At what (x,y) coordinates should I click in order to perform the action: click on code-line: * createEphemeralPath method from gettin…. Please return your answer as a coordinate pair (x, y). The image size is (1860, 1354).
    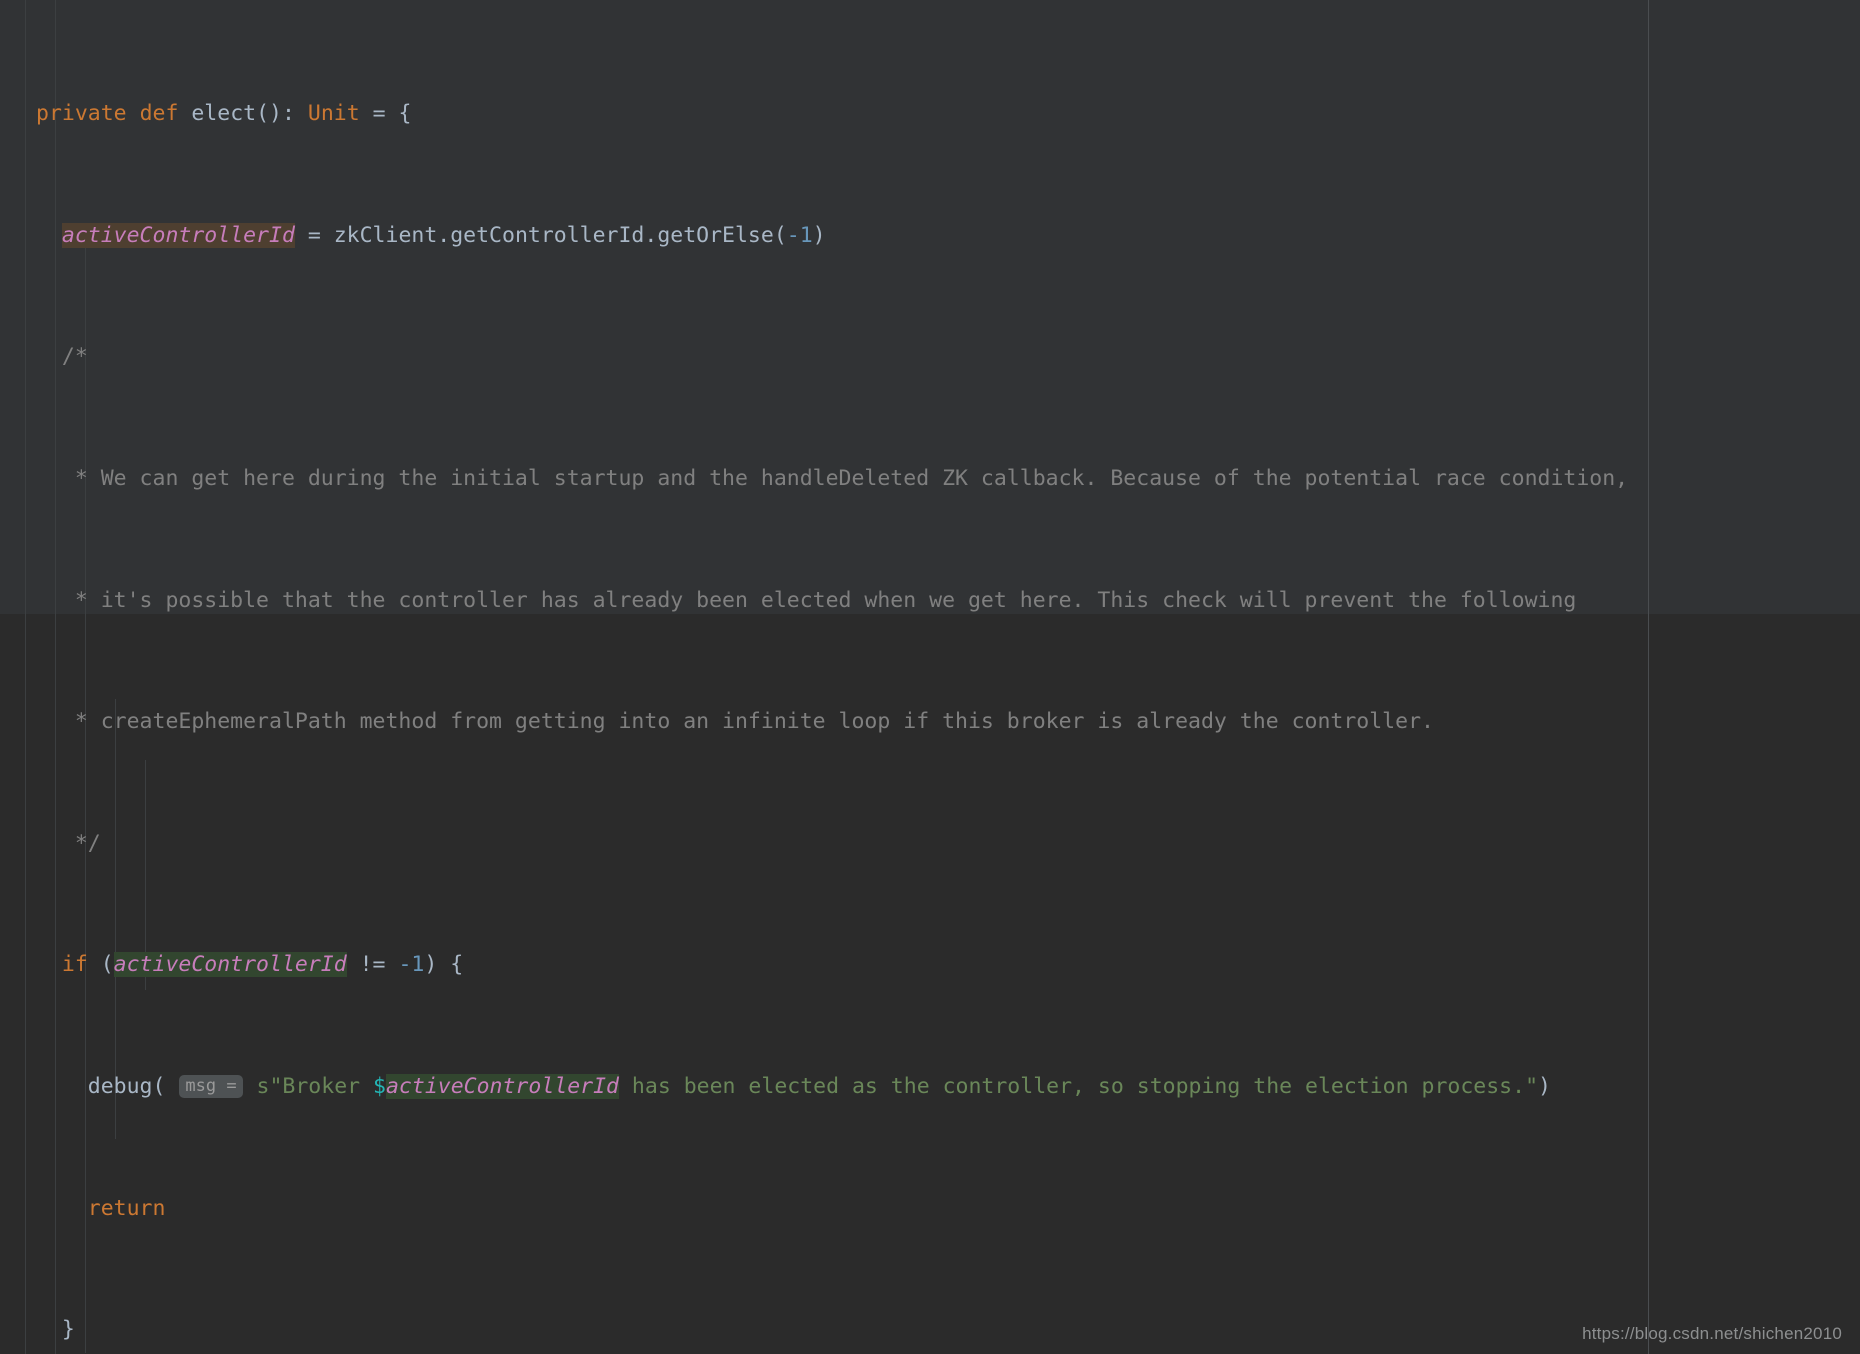
    Looking at the image, I should click on (735, 722).